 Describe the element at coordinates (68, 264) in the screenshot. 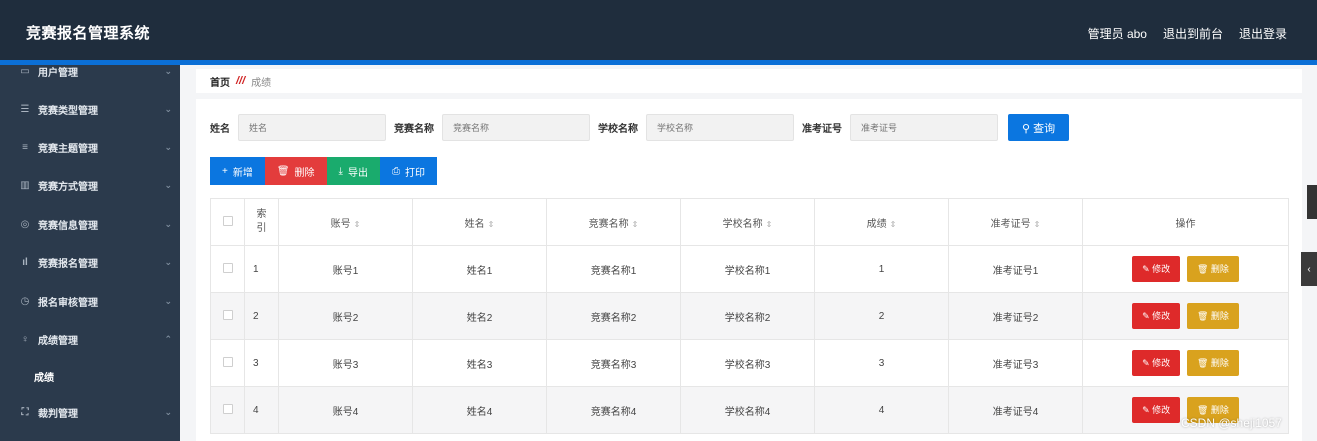

I see `sidebar-item-label: 竞赛报名管理` at that location.